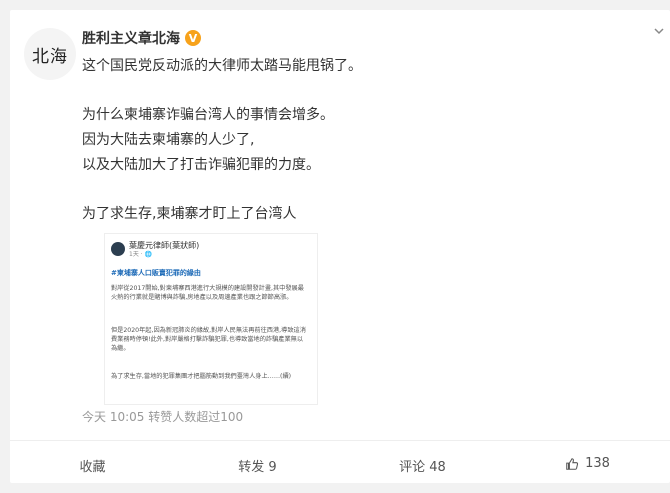  I want to click on embed-avatar, so click(118, 249).